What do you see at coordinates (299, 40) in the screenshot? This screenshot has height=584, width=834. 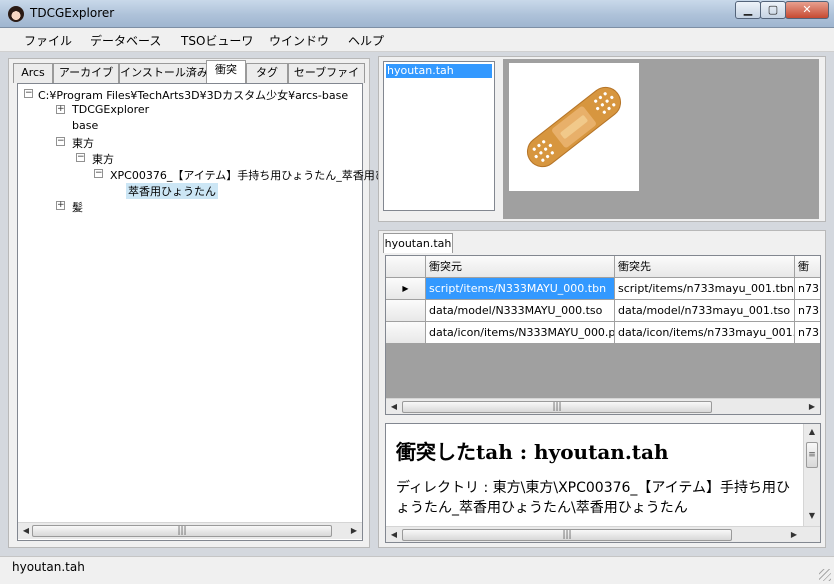 I see `menu-window: ウインドウ` at bounding box center [299, 40].